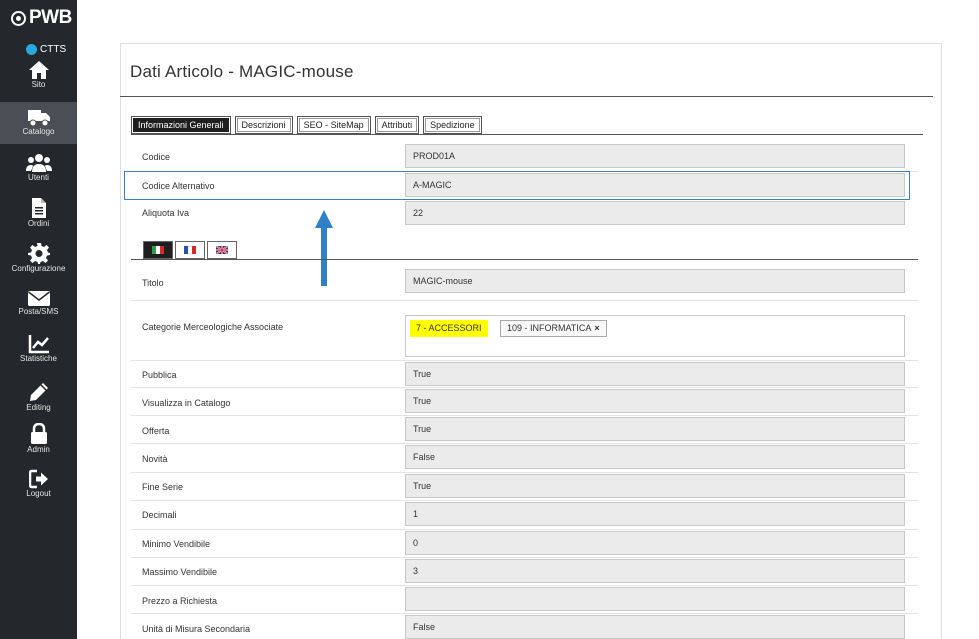 This screenshot has width=979, height=639. I want to click on title-divider, so click(526, 96).